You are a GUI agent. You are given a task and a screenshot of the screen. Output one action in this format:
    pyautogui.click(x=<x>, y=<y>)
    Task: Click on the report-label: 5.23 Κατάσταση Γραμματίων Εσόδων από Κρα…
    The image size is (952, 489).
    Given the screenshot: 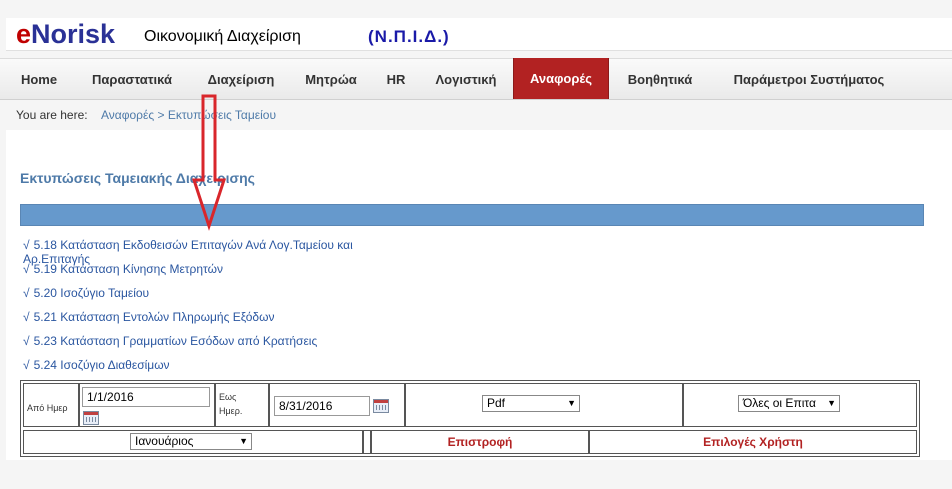 What is the action you would take?
    pyautogui.click(x=175, y=341)
    